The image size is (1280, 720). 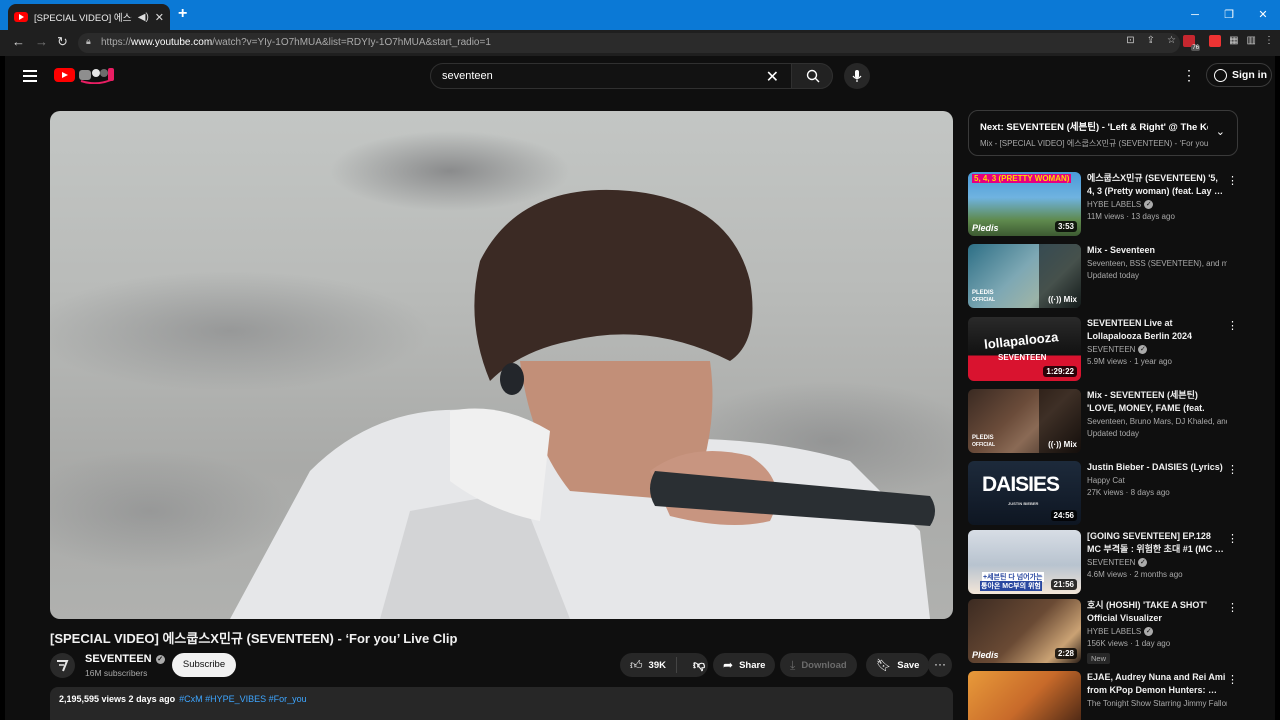 What do you see at coordinates (1024, 562) in the screenshot?
I see `thumbnail: +세븐틴 다 넘어가는 통아온 MC부의 위험 21:56` at bounding box center [1024, 562].